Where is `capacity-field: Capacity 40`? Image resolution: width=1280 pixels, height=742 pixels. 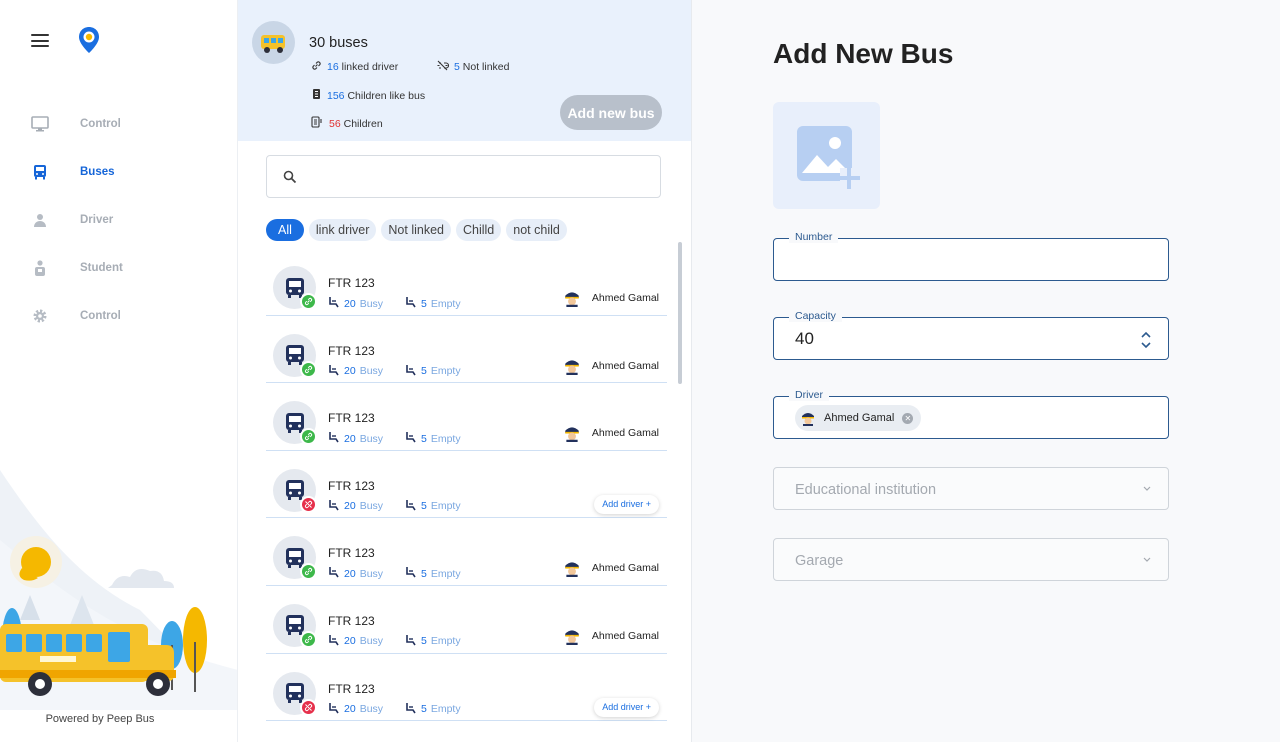 capacity-field: Capacity 40 is located at coordinates (971, 335).